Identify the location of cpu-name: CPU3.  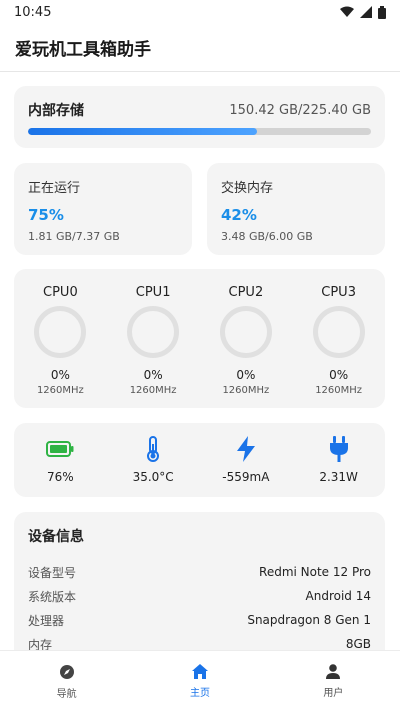
(338, 292).